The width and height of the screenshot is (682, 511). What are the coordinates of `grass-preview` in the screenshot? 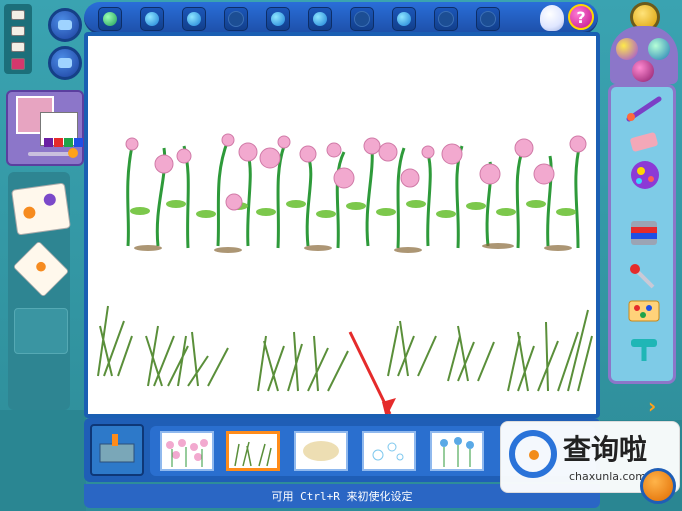 It's located at (253, 454).